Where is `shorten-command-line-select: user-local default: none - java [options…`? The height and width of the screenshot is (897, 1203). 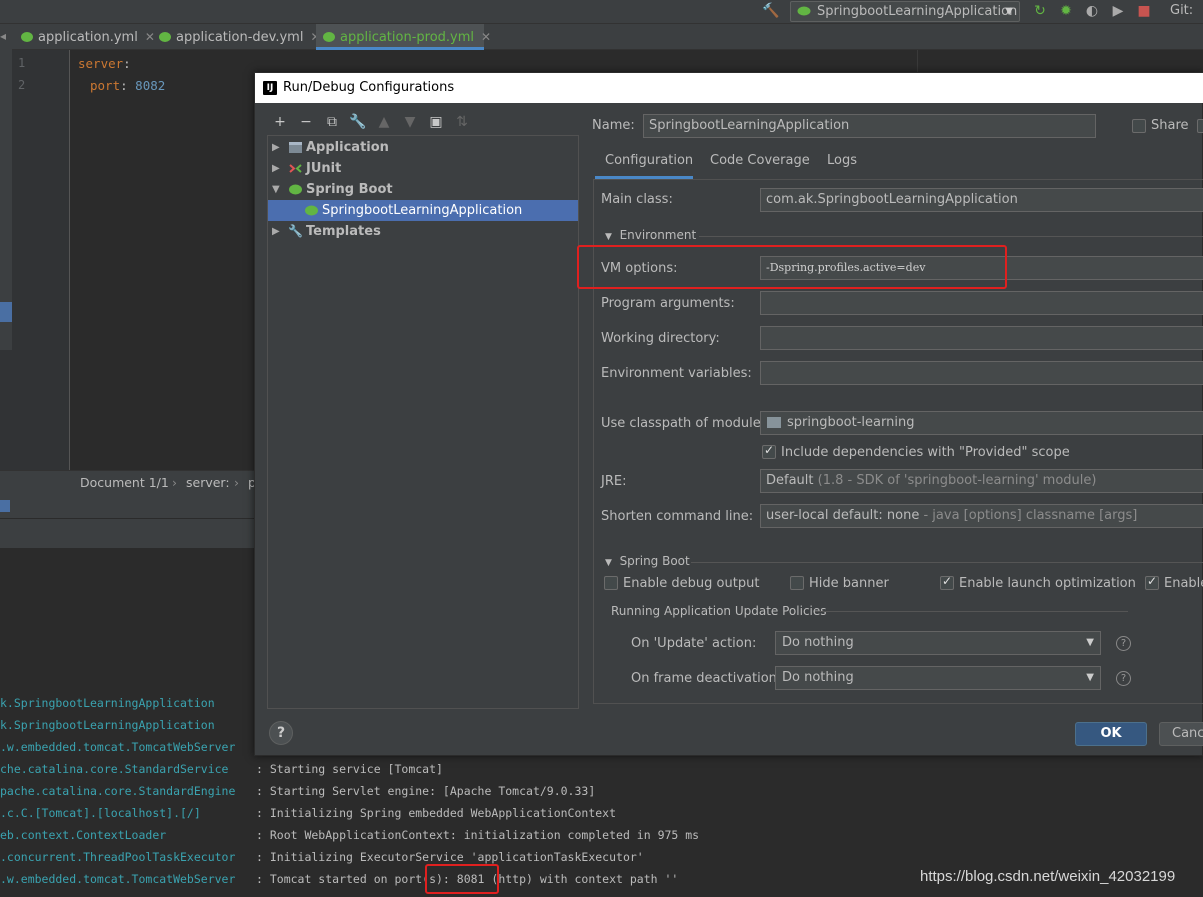 shorten-command-line-select: user-local default: none - java [options… is located at coordinates (981, 516).